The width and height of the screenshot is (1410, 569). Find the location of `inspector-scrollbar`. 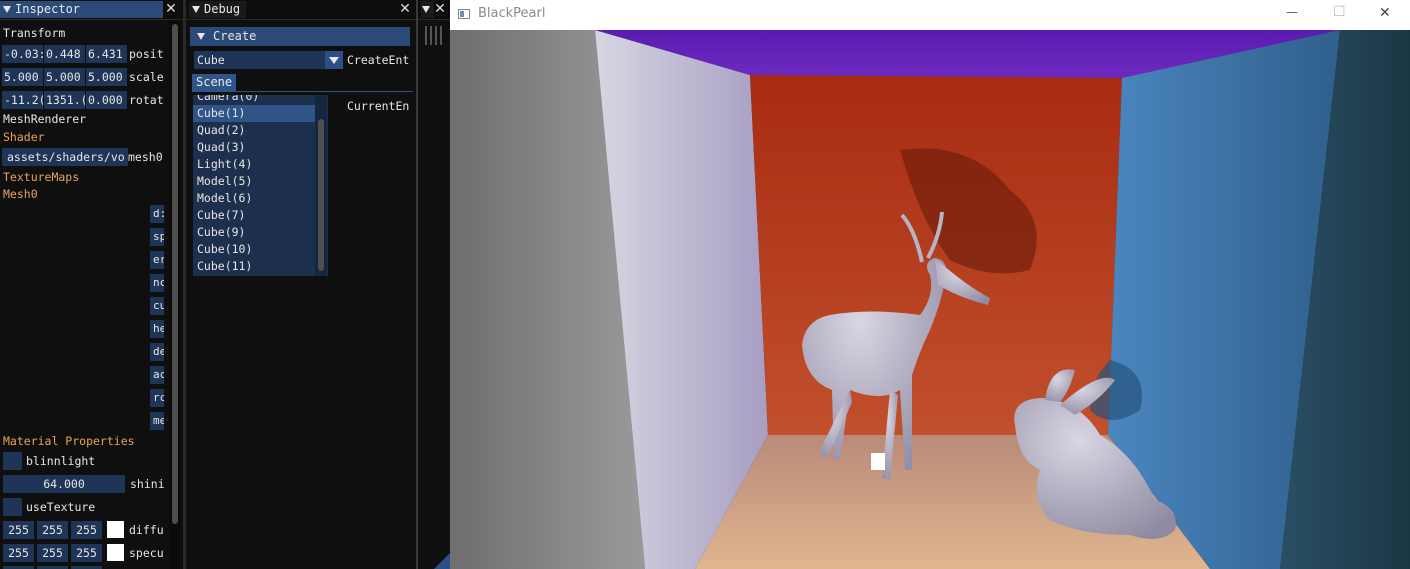

inspector-scrollbar is located at coordinates (175, 294).